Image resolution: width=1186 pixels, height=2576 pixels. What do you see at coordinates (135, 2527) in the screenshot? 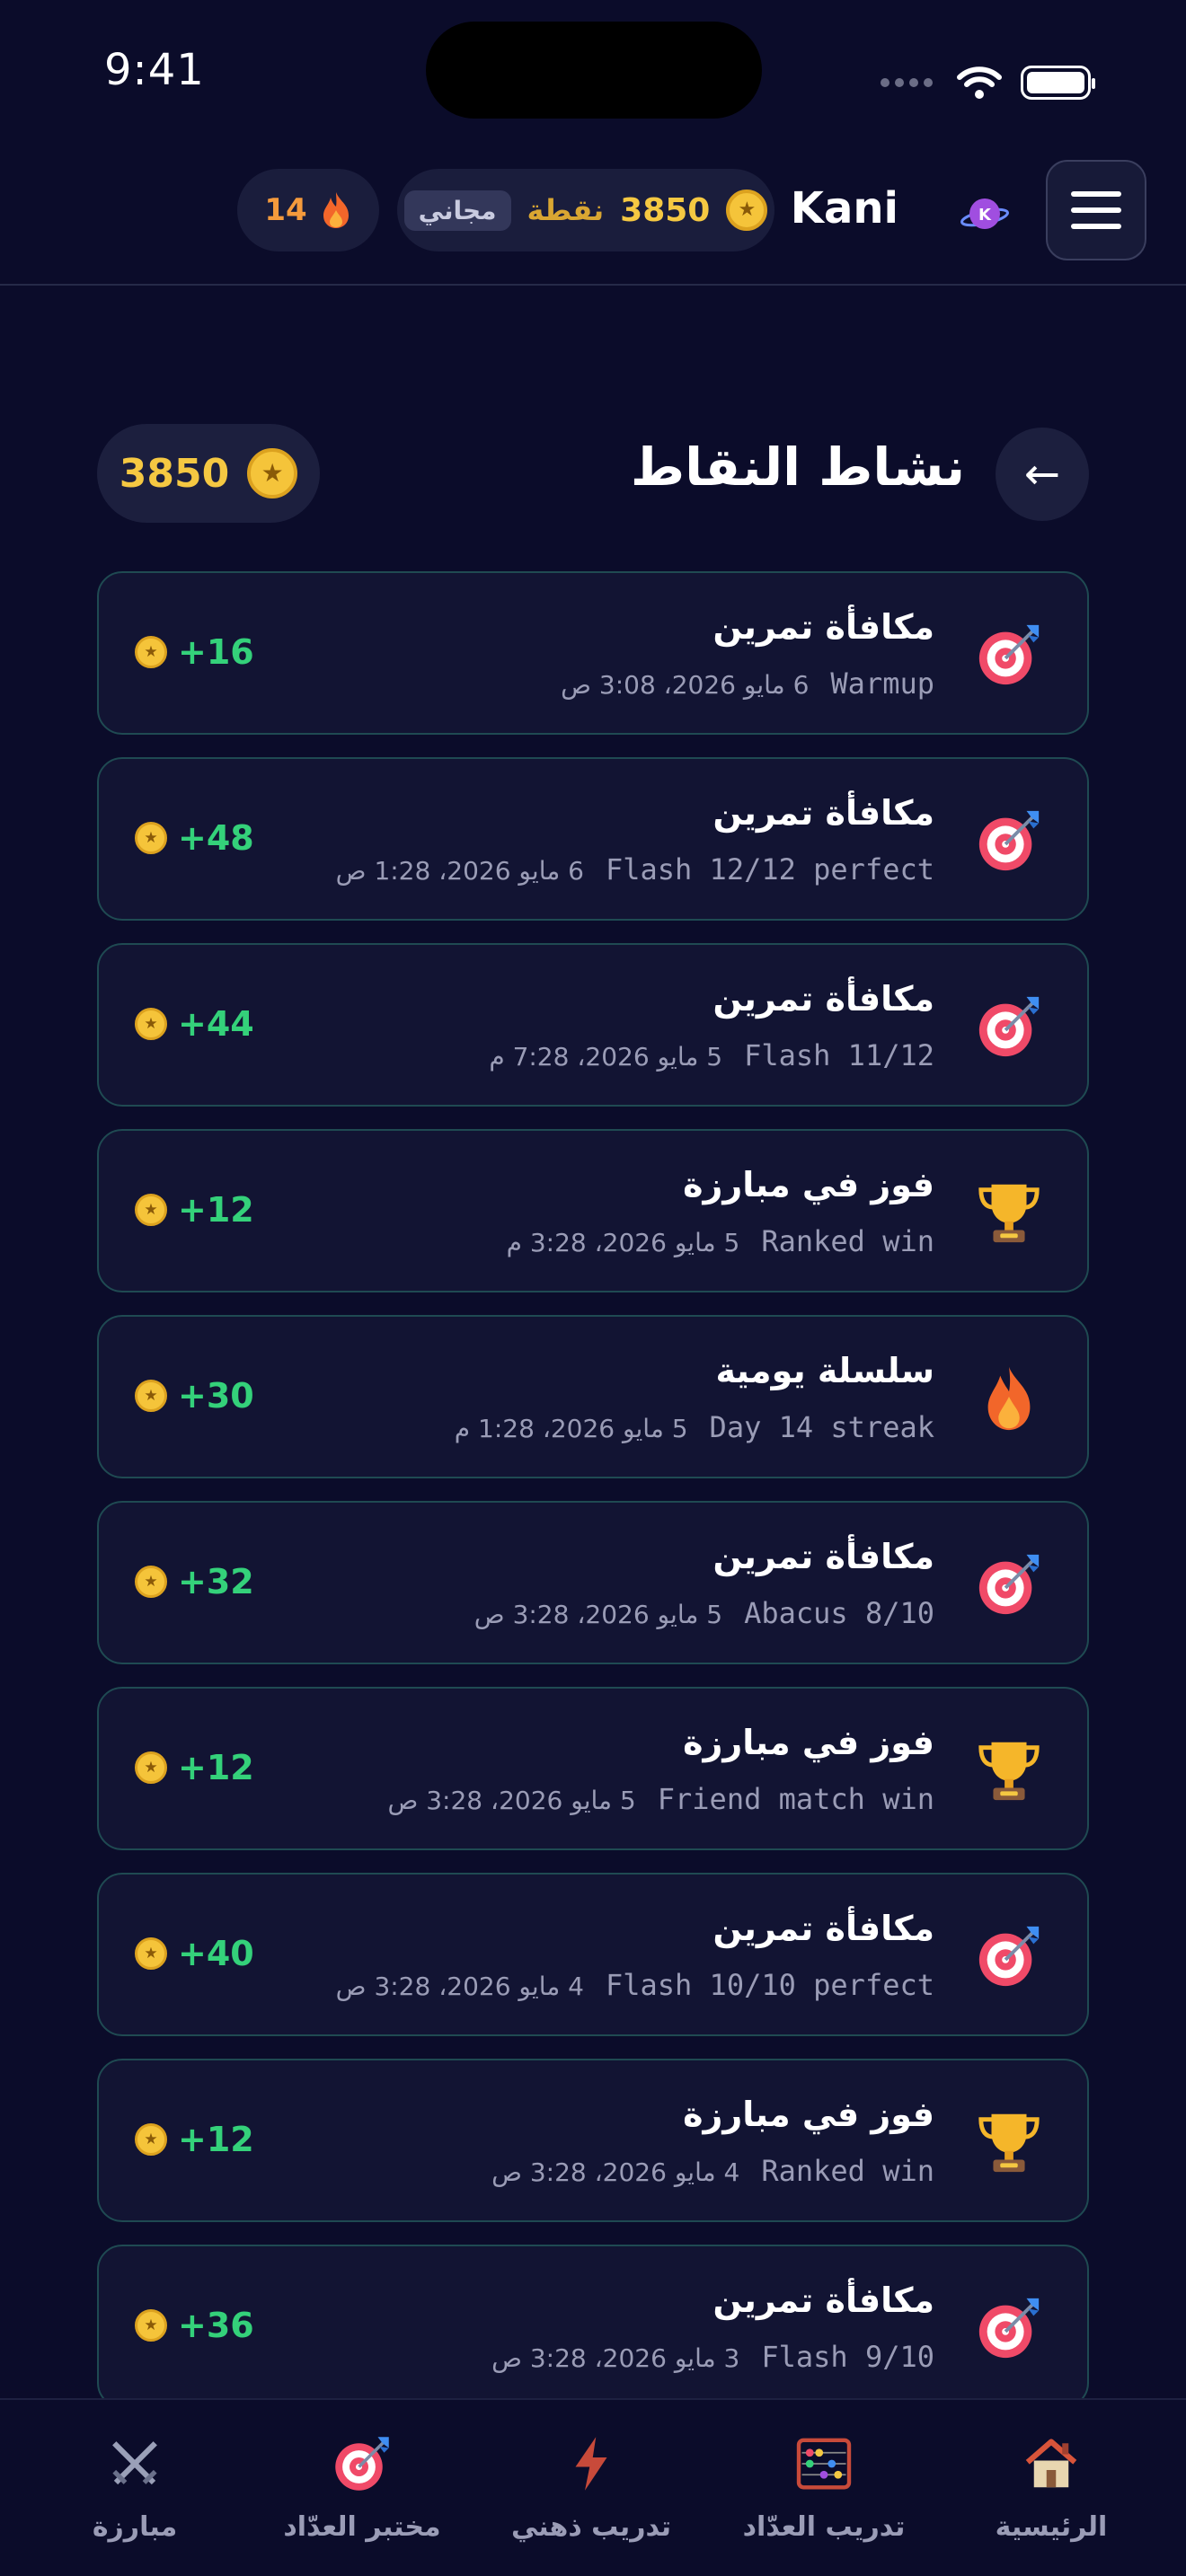
I see `nav-label: مبارزة` at bounding box center [135, 2527].